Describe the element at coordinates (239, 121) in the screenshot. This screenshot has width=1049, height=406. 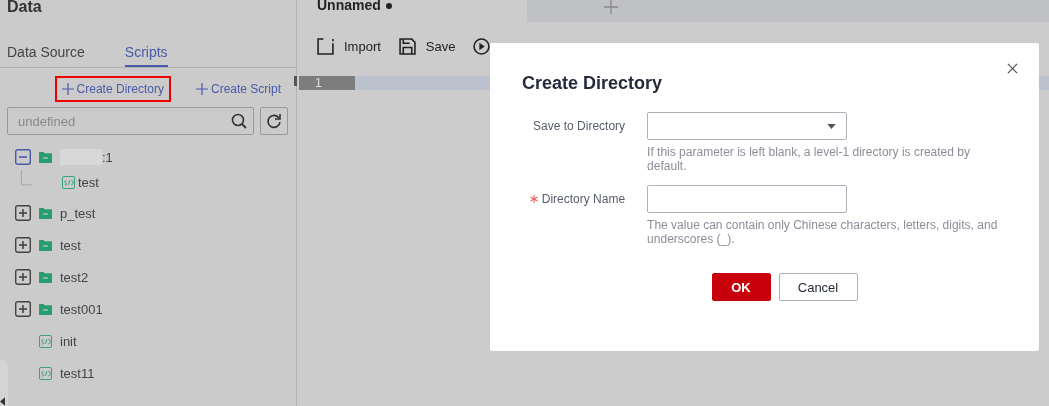
I see `search-icon` at that location.